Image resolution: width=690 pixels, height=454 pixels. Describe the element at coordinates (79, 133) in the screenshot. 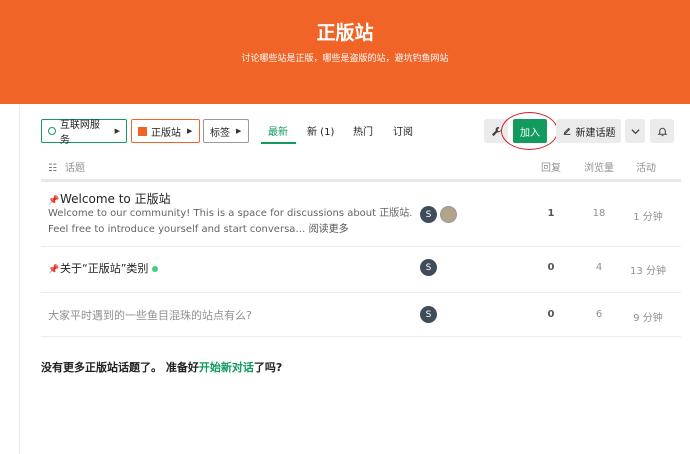

I see `category-label: 互联网服务` at that location.